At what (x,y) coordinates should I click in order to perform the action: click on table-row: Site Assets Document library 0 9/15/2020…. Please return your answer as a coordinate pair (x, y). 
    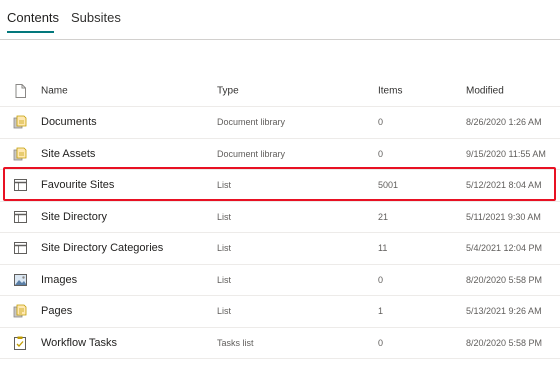
    Looking at the image, I should click on (280, 154).